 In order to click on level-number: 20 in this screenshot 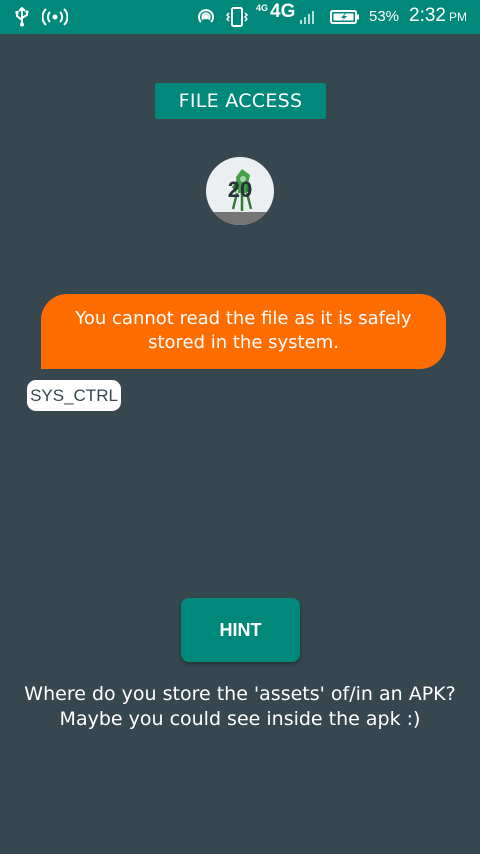, I will do `click(240, 189)`.